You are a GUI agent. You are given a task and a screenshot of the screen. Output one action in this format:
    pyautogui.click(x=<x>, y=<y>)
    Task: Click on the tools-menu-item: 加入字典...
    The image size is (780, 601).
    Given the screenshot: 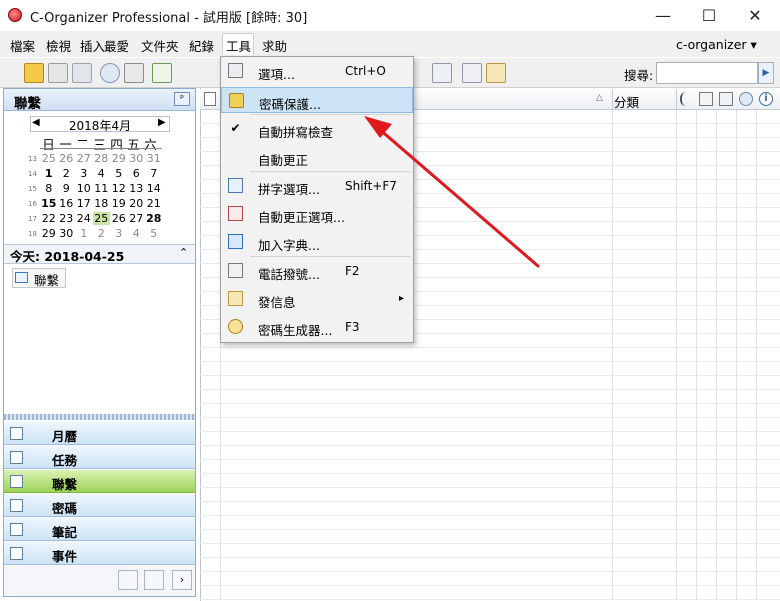 What is the action you would take?
    pyautogui.click(x=317, y=242)
    